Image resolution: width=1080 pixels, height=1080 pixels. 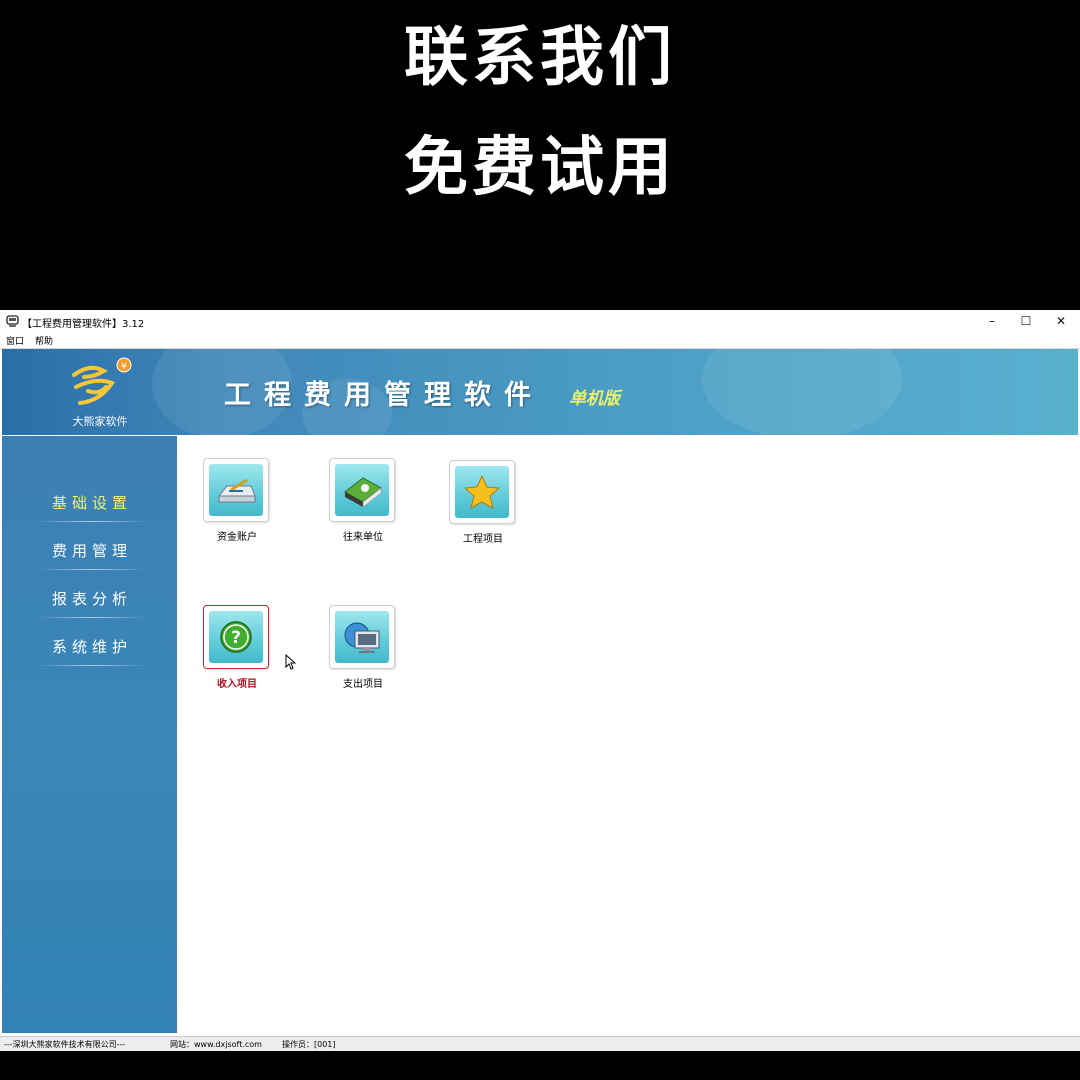 I want to click on tile-label: 资金账户, so click(x=237, y=537).